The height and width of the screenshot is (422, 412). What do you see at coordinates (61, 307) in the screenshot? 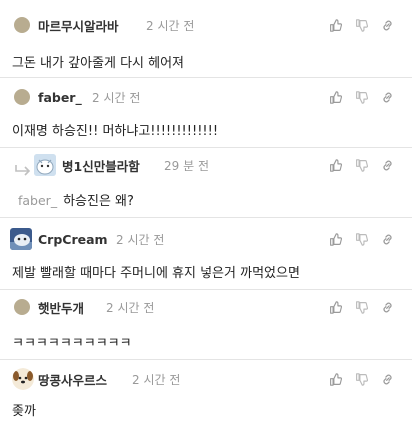
I see `comment-nickname: 햇반두개` at bounding box center [61, 307].